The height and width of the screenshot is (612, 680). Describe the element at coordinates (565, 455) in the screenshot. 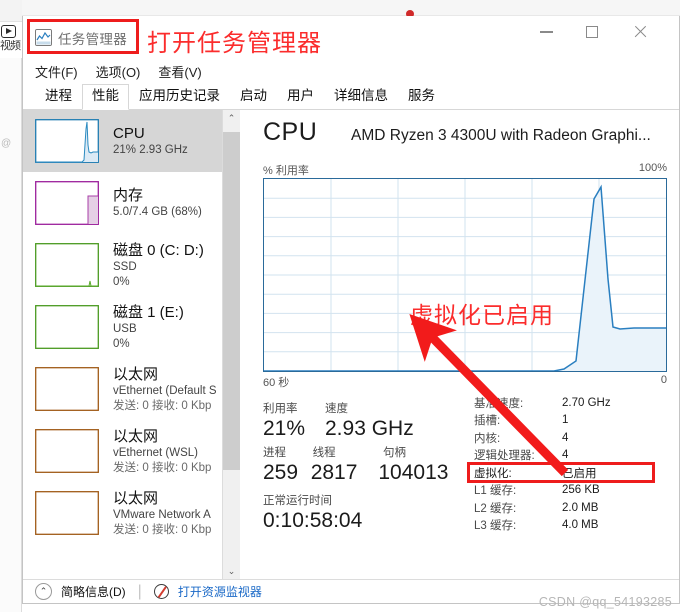

I see `detail-value-logical-processors: 4` at that location.